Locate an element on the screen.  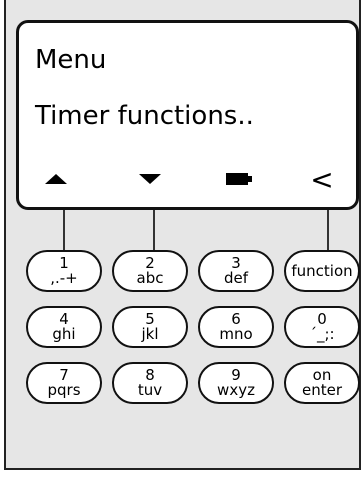
key-7: 7 pqrs is located at coordinates (64, 383).